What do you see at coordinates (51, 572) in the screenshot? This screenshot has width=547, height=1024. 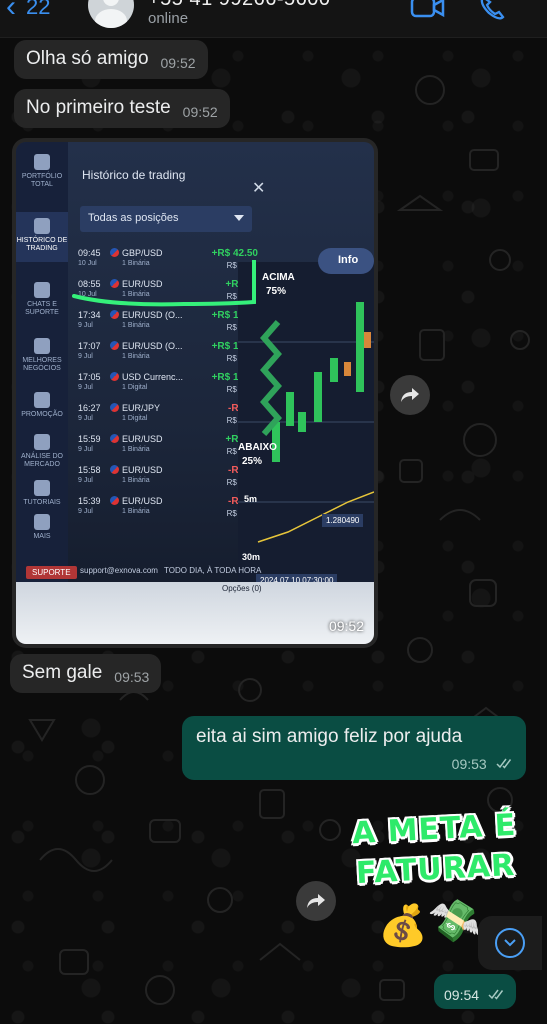 I see `support-button: SUPORTE` at bounding box center [51, 572].